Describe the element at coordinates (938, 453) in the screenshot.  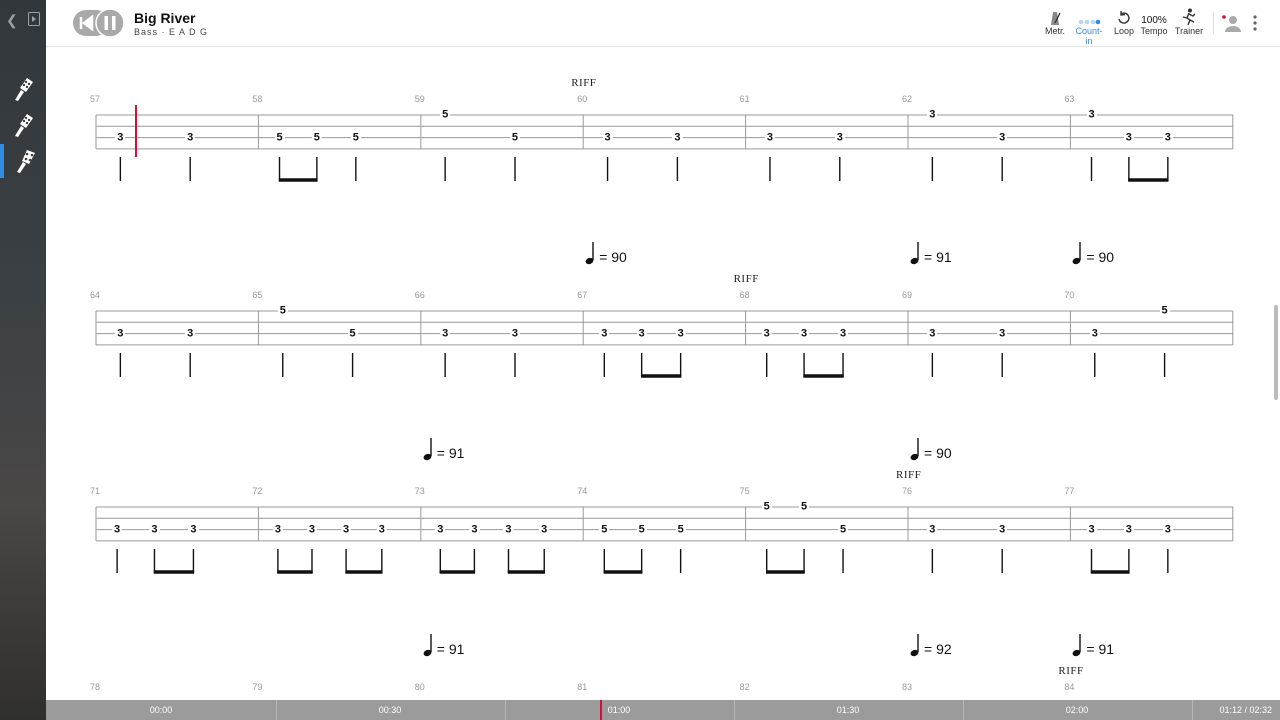
I see `tempo-value: = 90` at that location.